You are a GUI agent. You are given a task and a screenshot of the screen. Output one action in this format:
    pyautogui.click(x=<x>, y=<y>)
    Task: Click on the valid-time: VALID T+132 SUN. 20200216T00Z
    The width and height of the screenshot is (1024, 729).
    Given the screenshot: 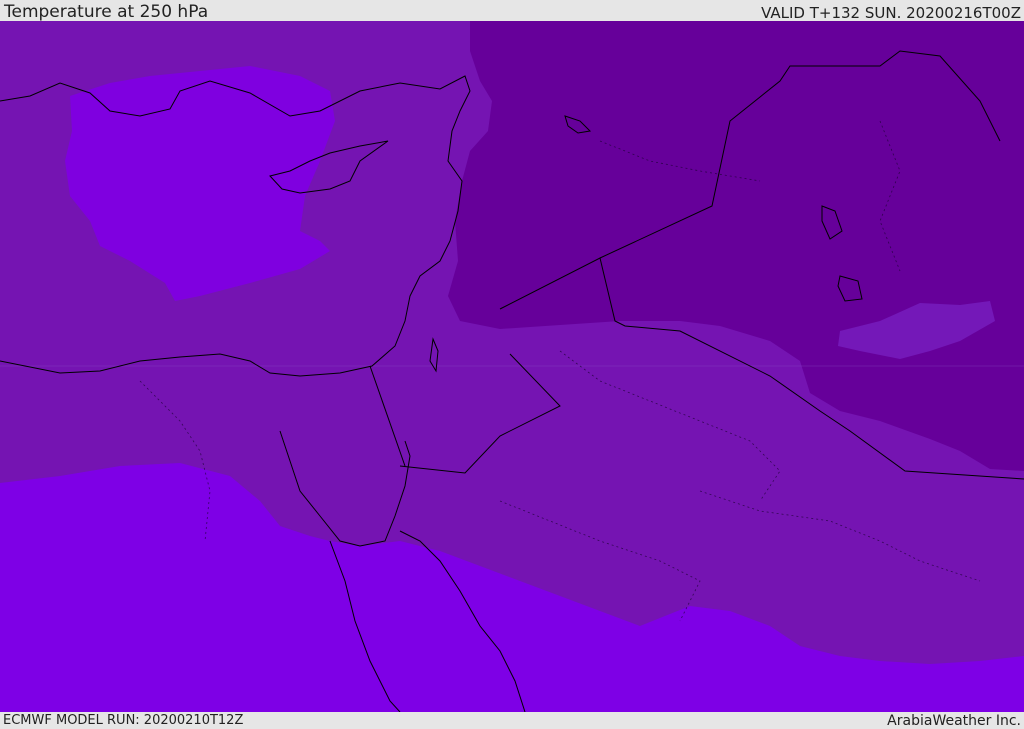 What is the action you would take?
    pyautogui.click(x=891, y=13)
    